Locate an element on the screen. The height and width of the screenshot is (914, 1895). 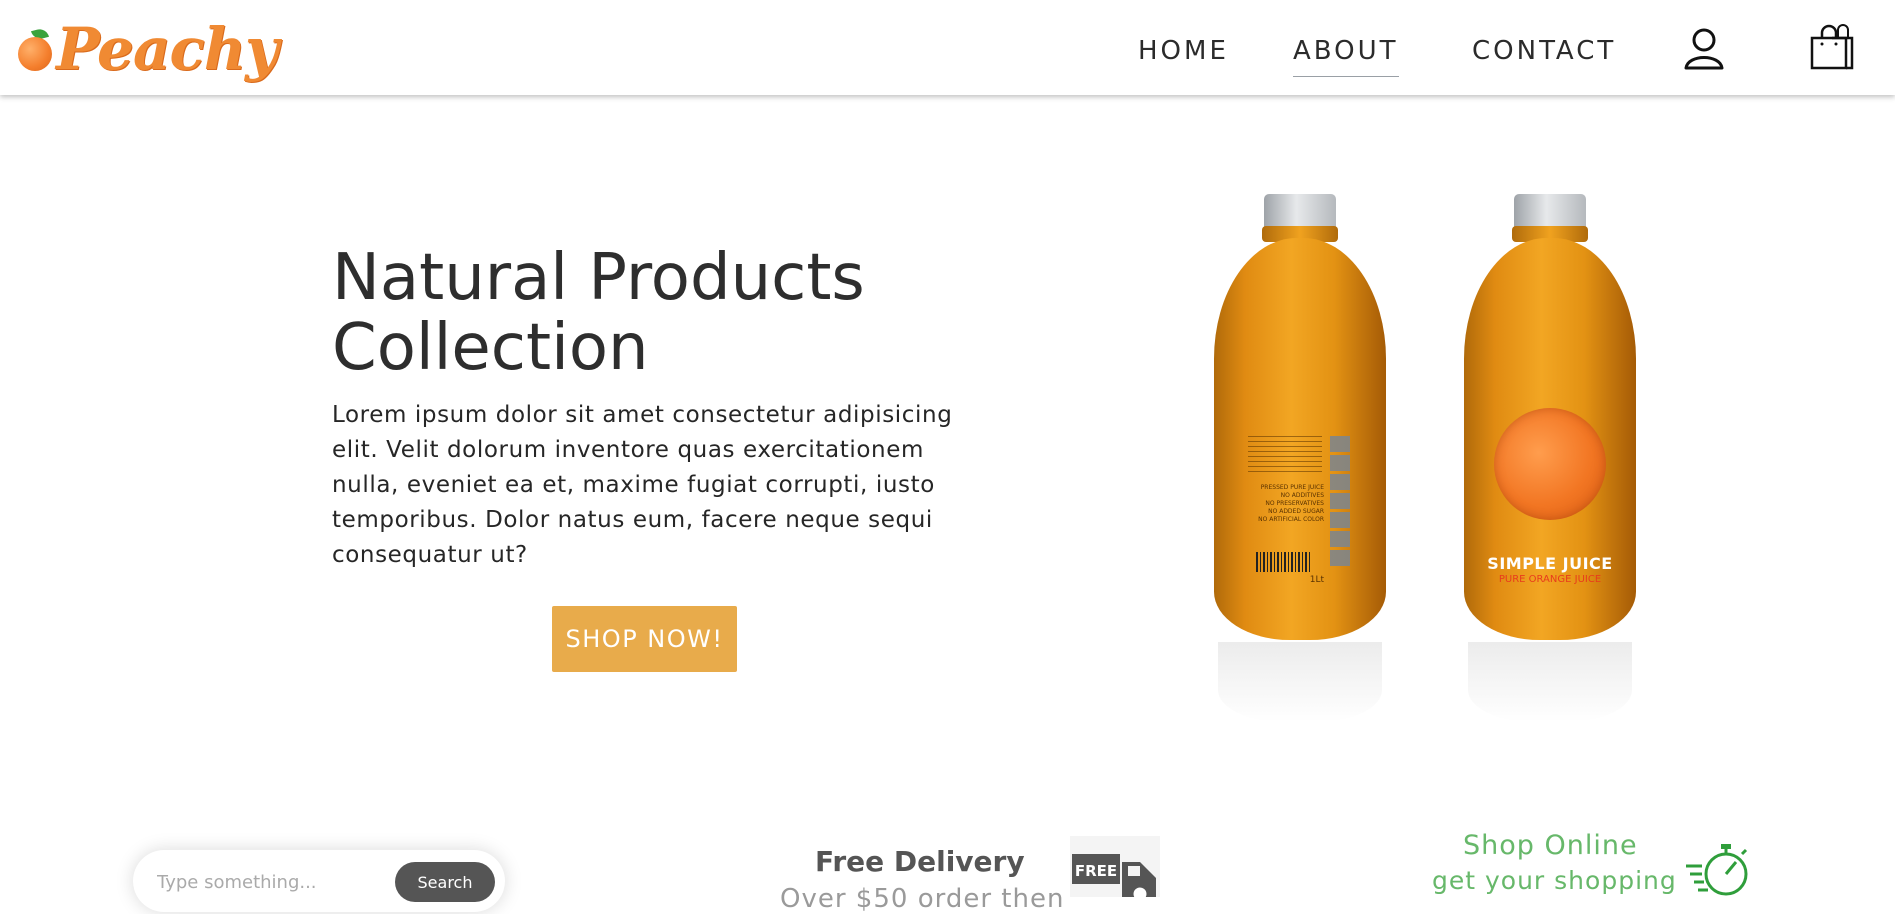
hero-title: Natural Products Collection is located at coordinates (682, 313).